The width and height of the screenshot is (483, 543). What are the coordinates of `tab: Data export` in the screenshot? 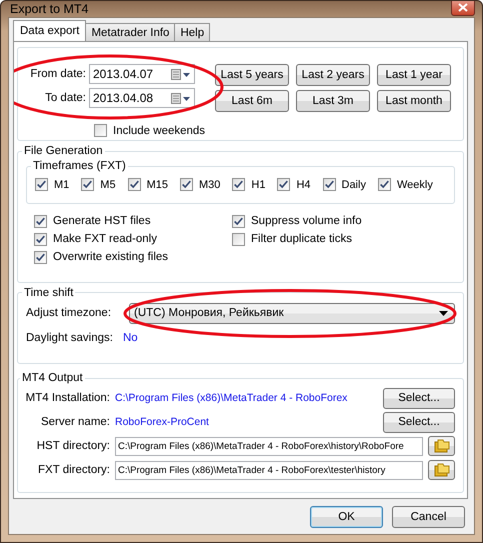 It's located at (49, 30).